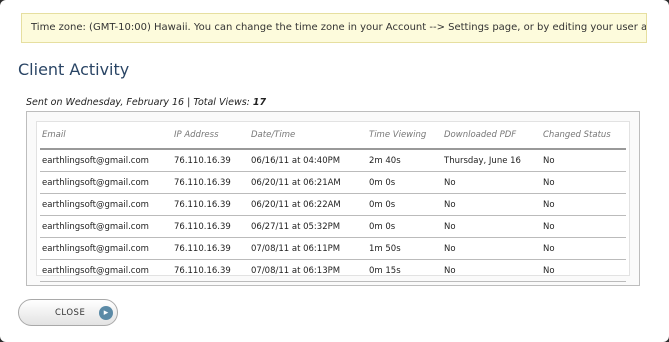 Image resolution: width=669 pixels, height=342 pixels. I want to click on close-button: CLOSE ▸, so click(68, 312).